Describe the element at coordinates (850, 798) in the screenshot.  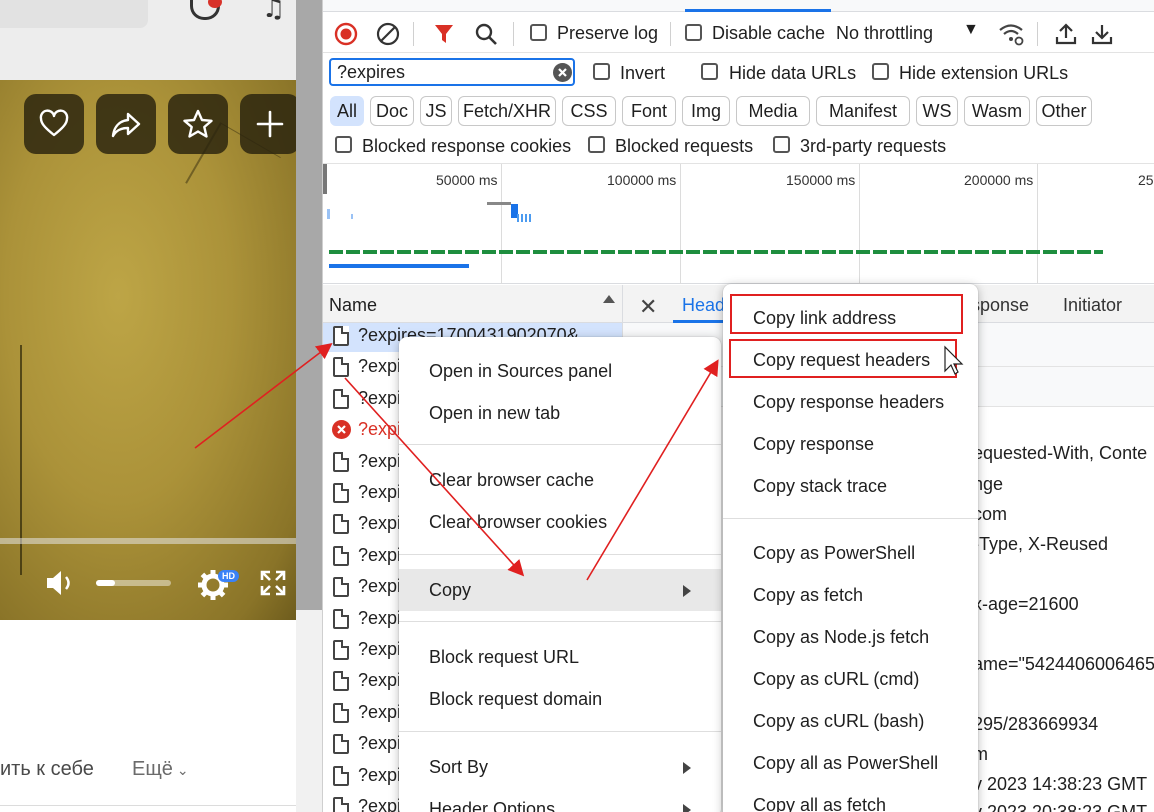
I see `menu-item-copy-all-as-fetch: Copy all as fetch` at that location.